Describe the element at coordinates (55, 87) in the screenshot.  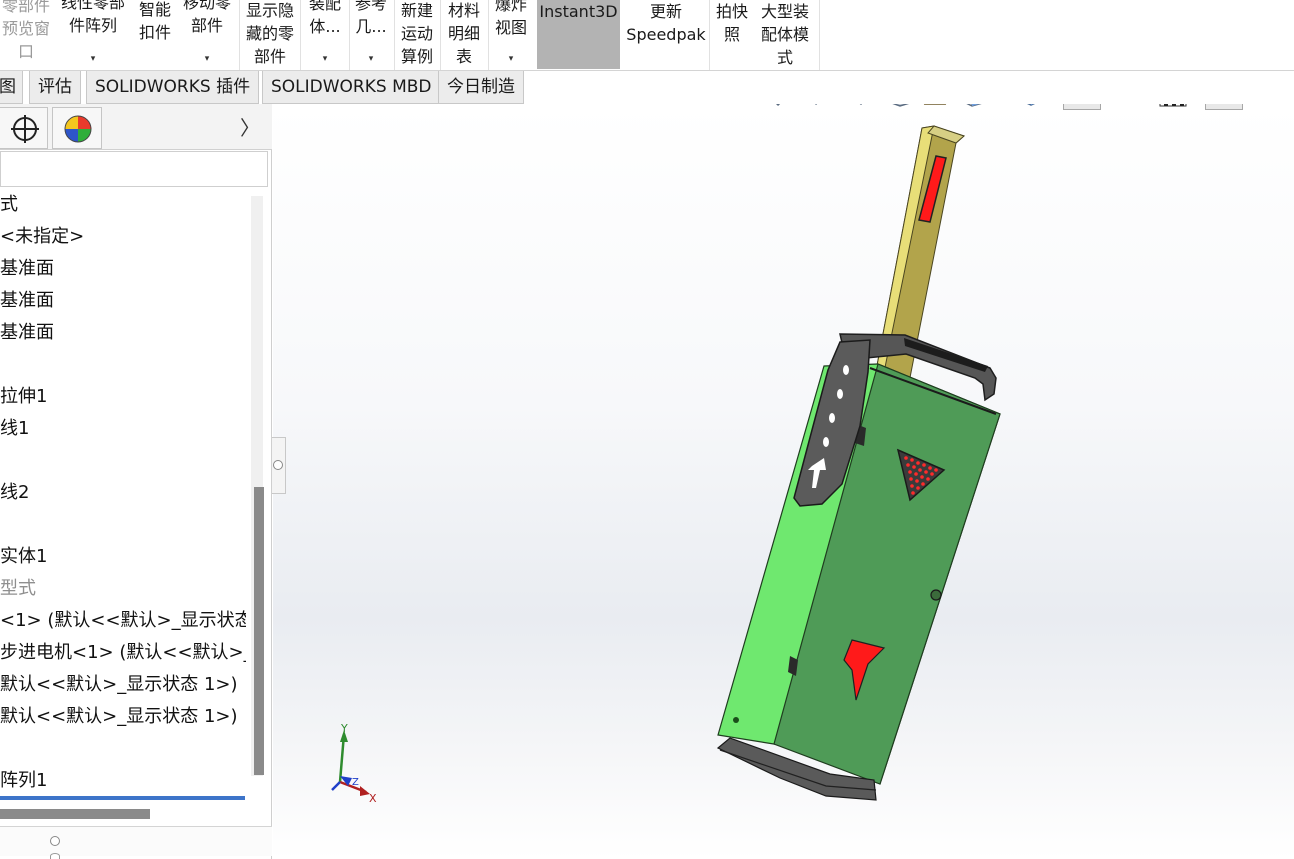
I see `tab-evaluate: 评估` at that location.